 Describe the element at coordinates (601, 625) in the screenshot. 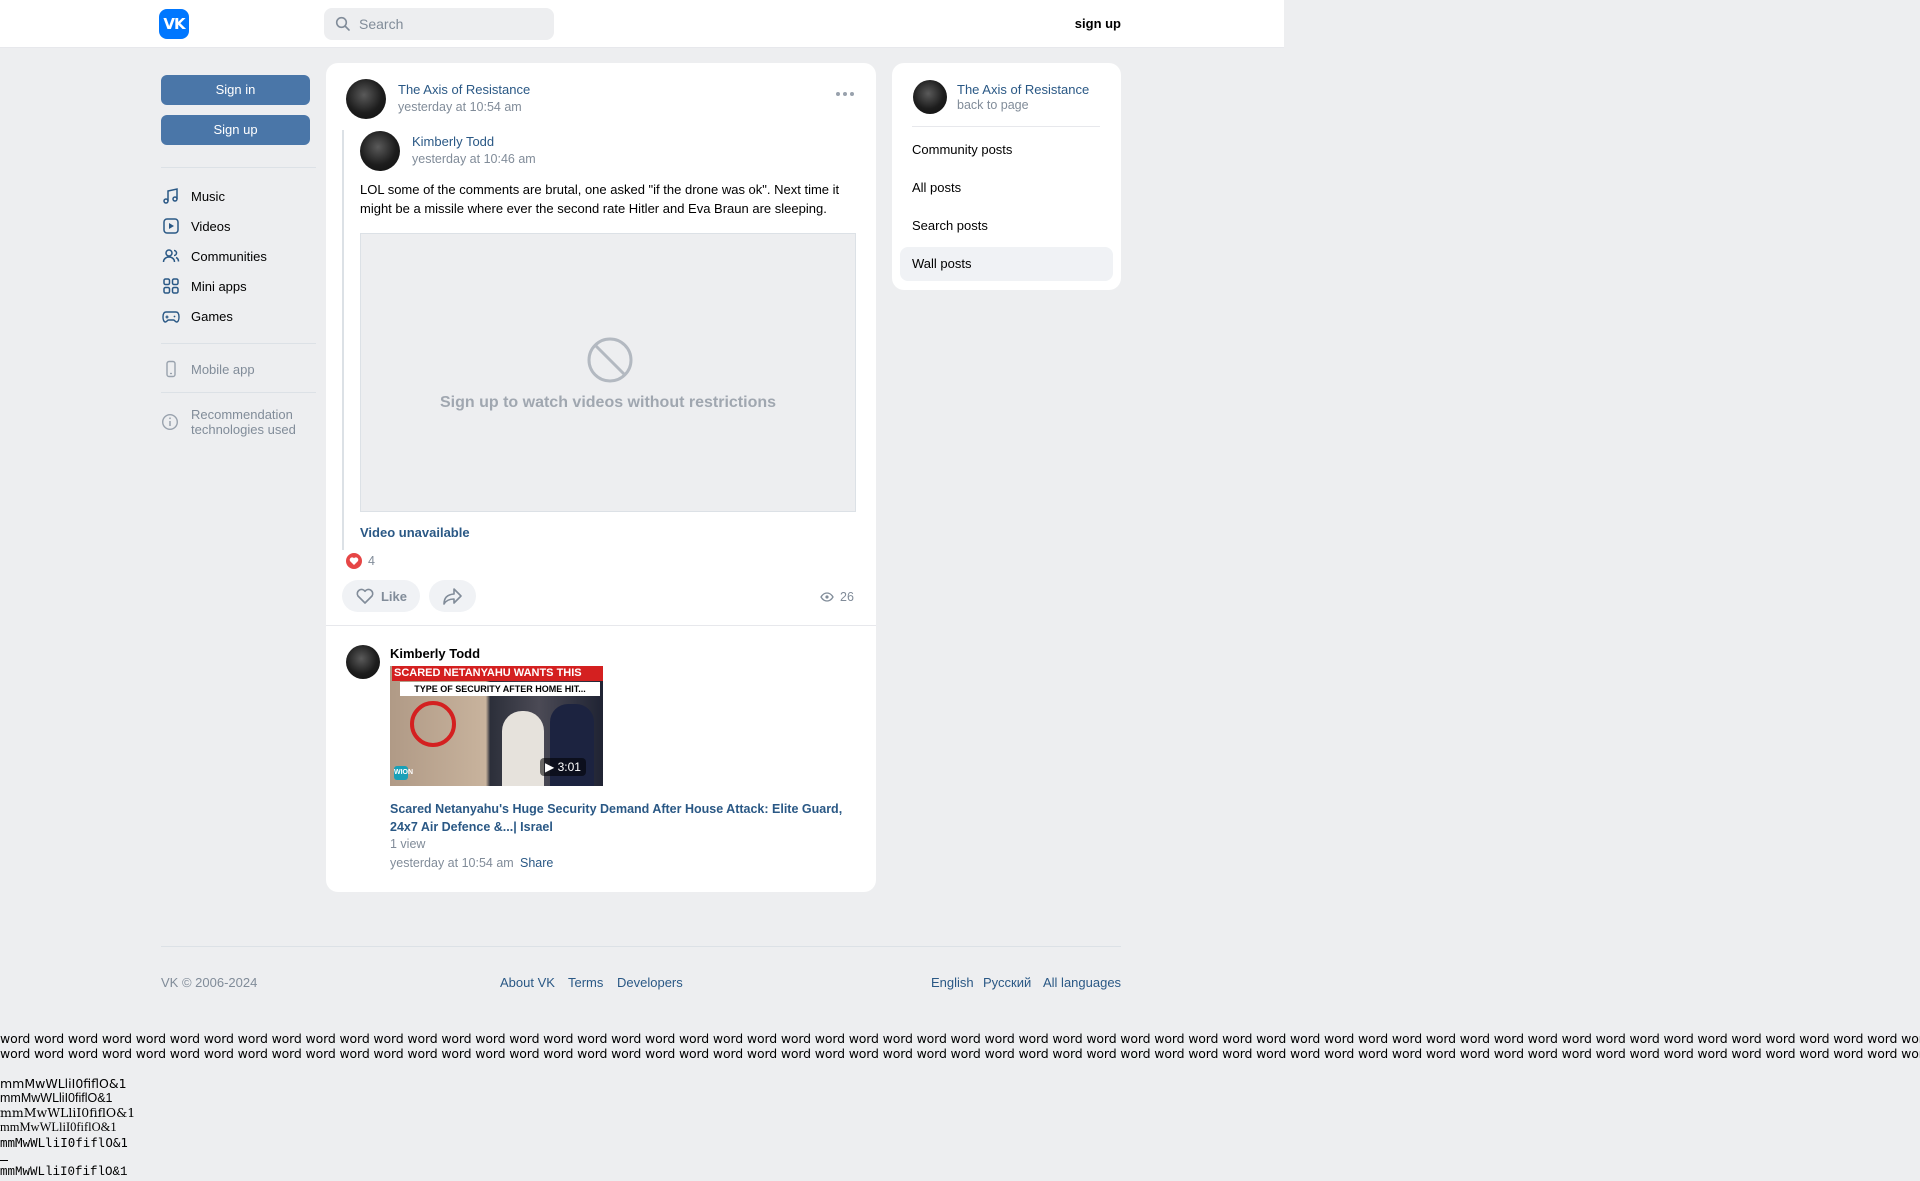

I see `card-divider` at that location.